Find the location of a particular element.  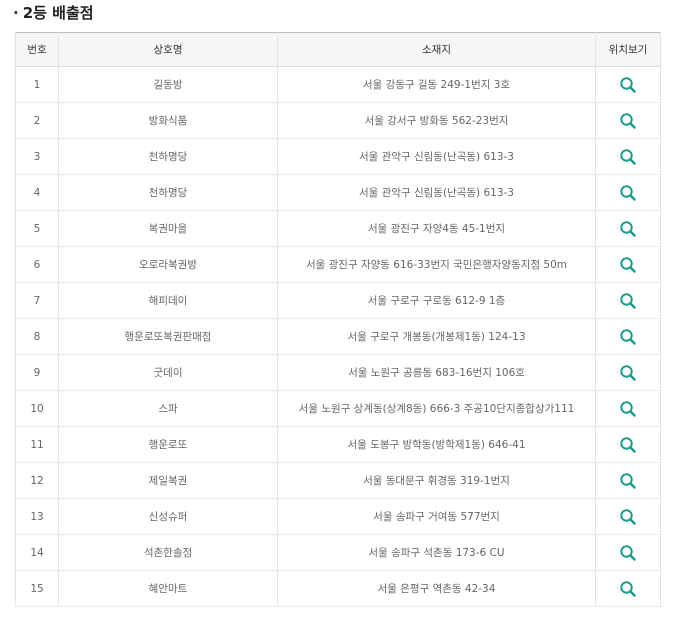

row-number: 13 is located at coordinates (37, 516).